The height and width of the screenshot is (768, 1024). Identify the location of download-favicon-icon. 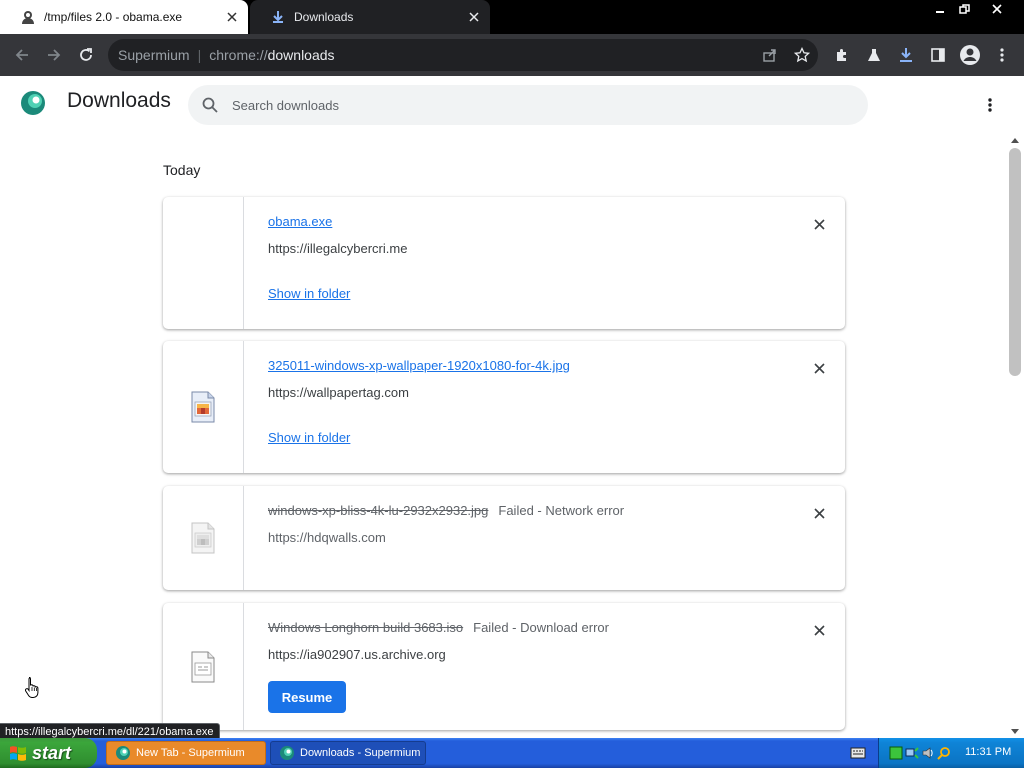
(278, 17).